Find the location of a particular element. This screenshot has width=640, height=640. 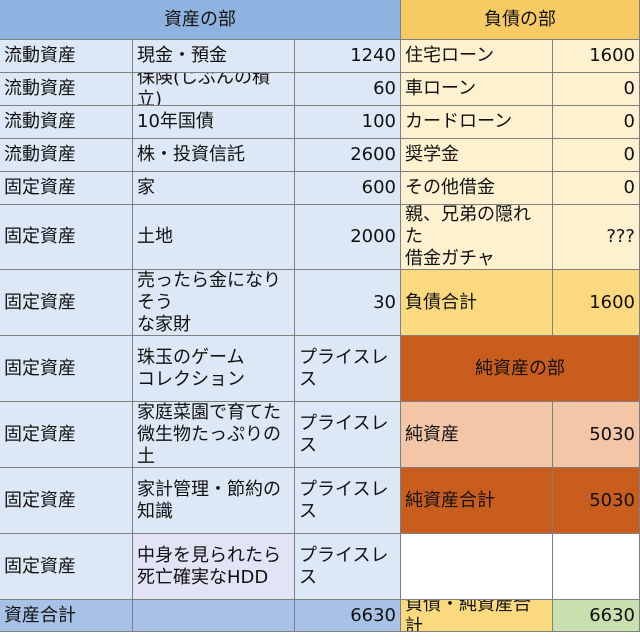

asset-item: 10年国債 is located at coordinates (214, 122).